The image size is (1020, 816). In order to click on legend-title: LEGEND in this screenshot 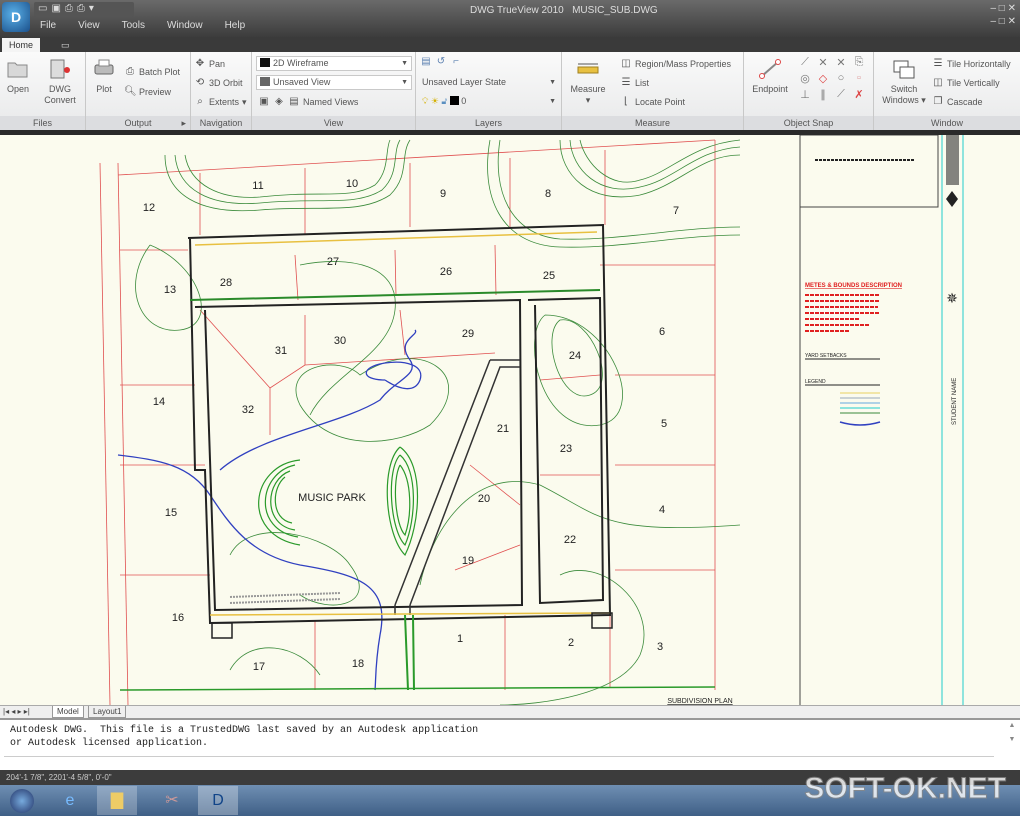, I will do `click(815, 382)`.